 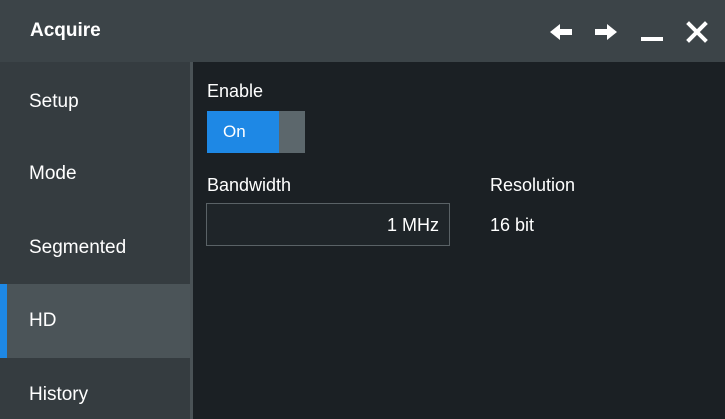 I want to click on arrow-left-icon, so click(x=561, y=32).